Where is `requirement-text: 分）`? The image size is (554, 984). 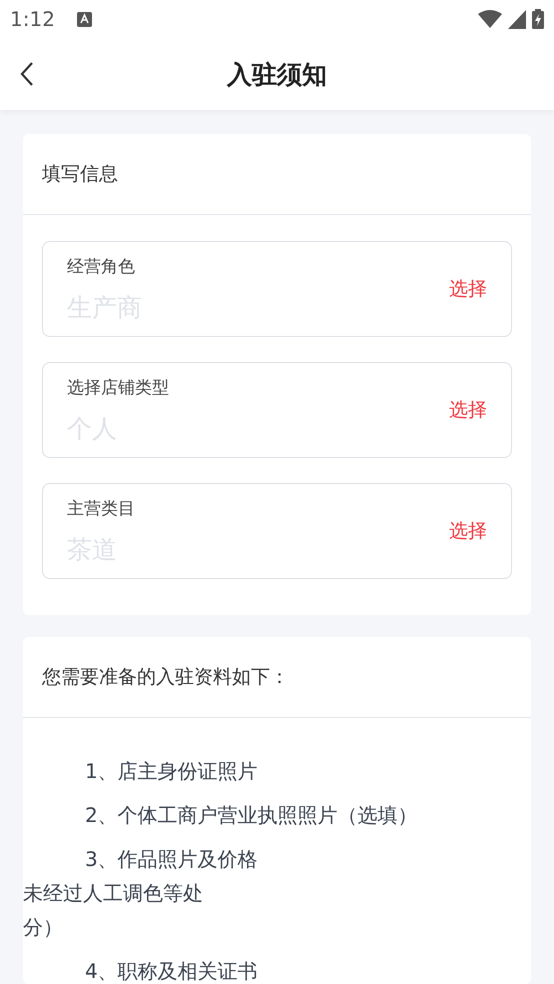
requirement-text: 分） is located at coordinates (43, 927).